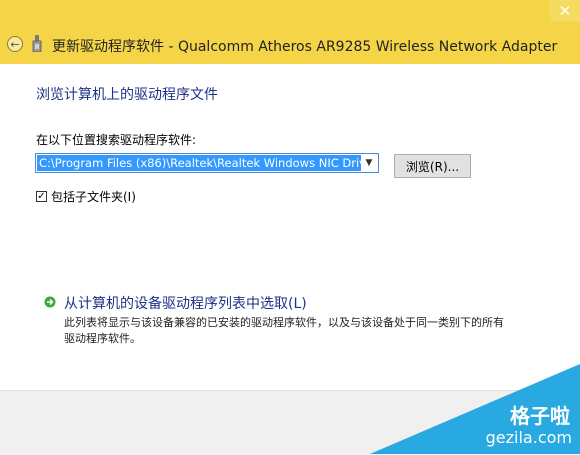 This screenshot has width=580, height=455. I want to click on close-icon: ✕, so click(565, 11).